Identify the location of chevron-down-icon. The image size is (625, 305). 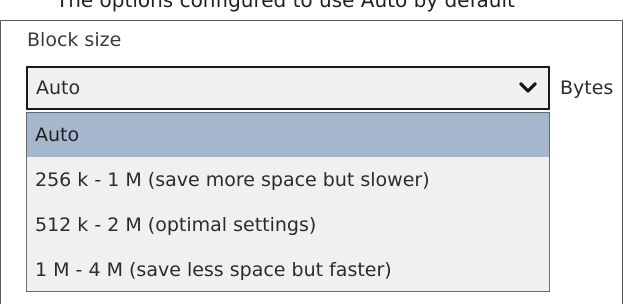
(528, 88).